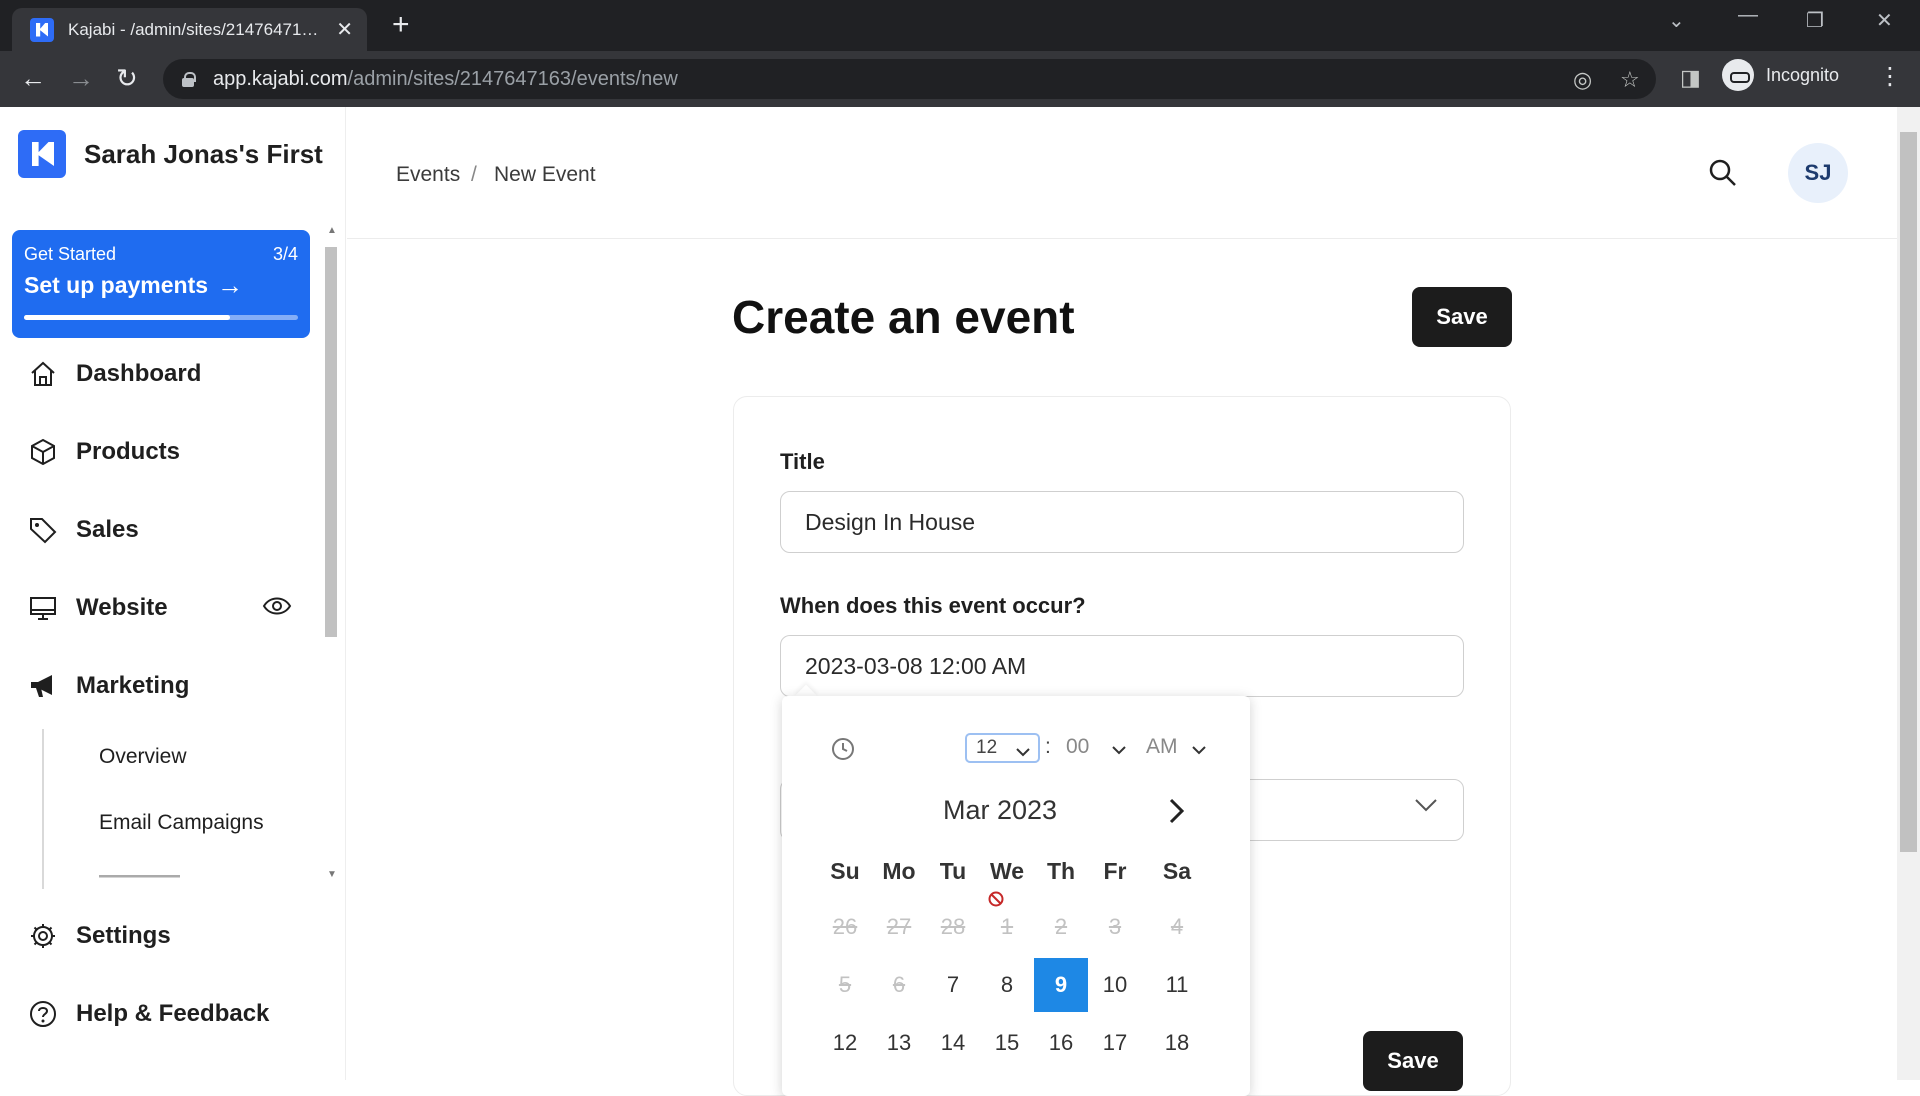 This screenshot has height=1096, width=1920. I want to click on weekday-label: Fr, so click(1115, 871).